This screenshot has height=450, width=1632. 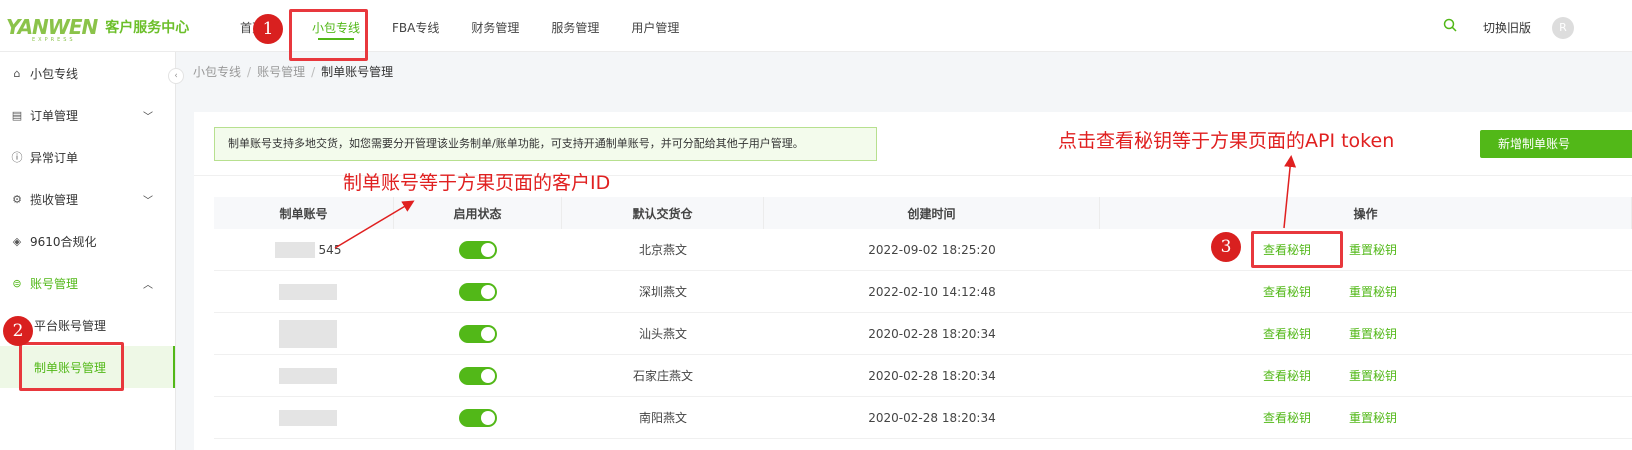 What do you see at coordinates (495, 26) in the screenshot?
I see `nav-finance: 财务管理` at bounding box center [495, 26].